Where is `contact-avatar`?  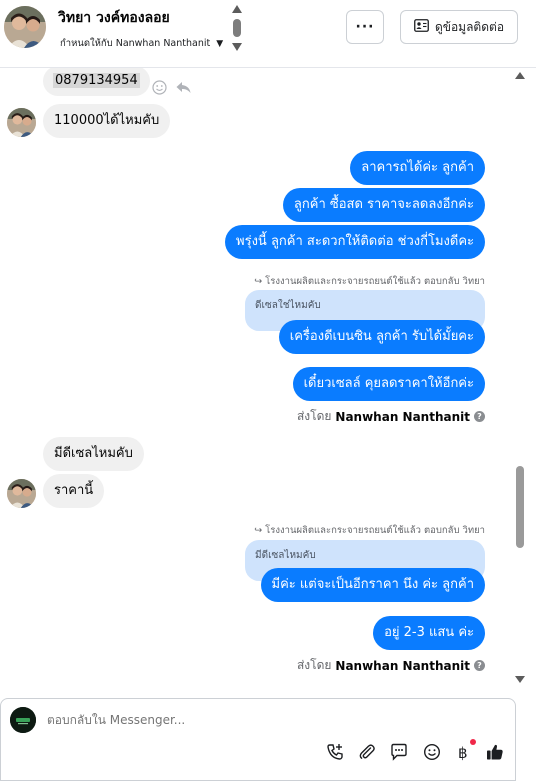 contact-avatar is located at coordinates (25, 27).